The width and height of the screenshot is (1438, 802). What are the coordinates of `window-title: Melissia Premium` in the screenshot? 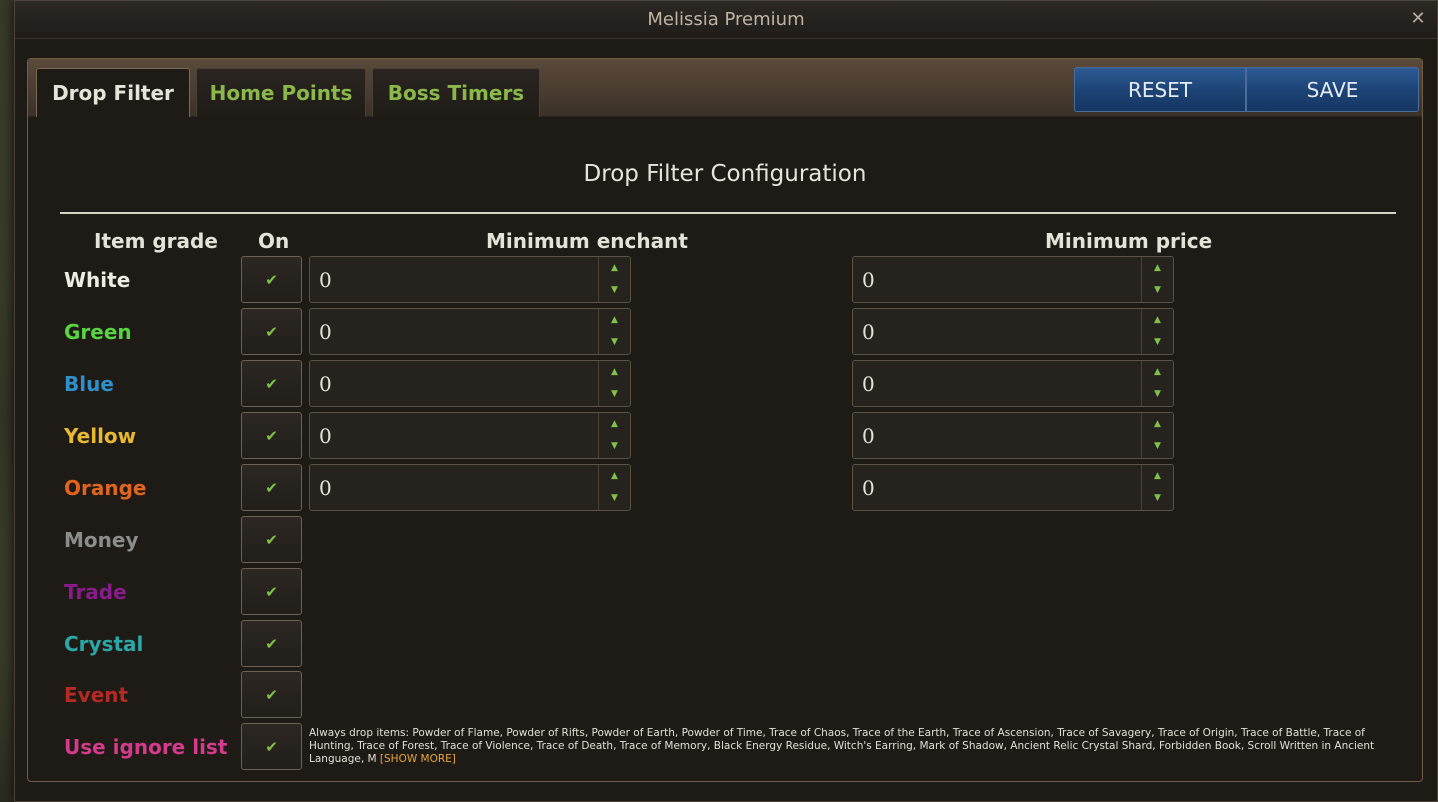 It's located at (726, 19).